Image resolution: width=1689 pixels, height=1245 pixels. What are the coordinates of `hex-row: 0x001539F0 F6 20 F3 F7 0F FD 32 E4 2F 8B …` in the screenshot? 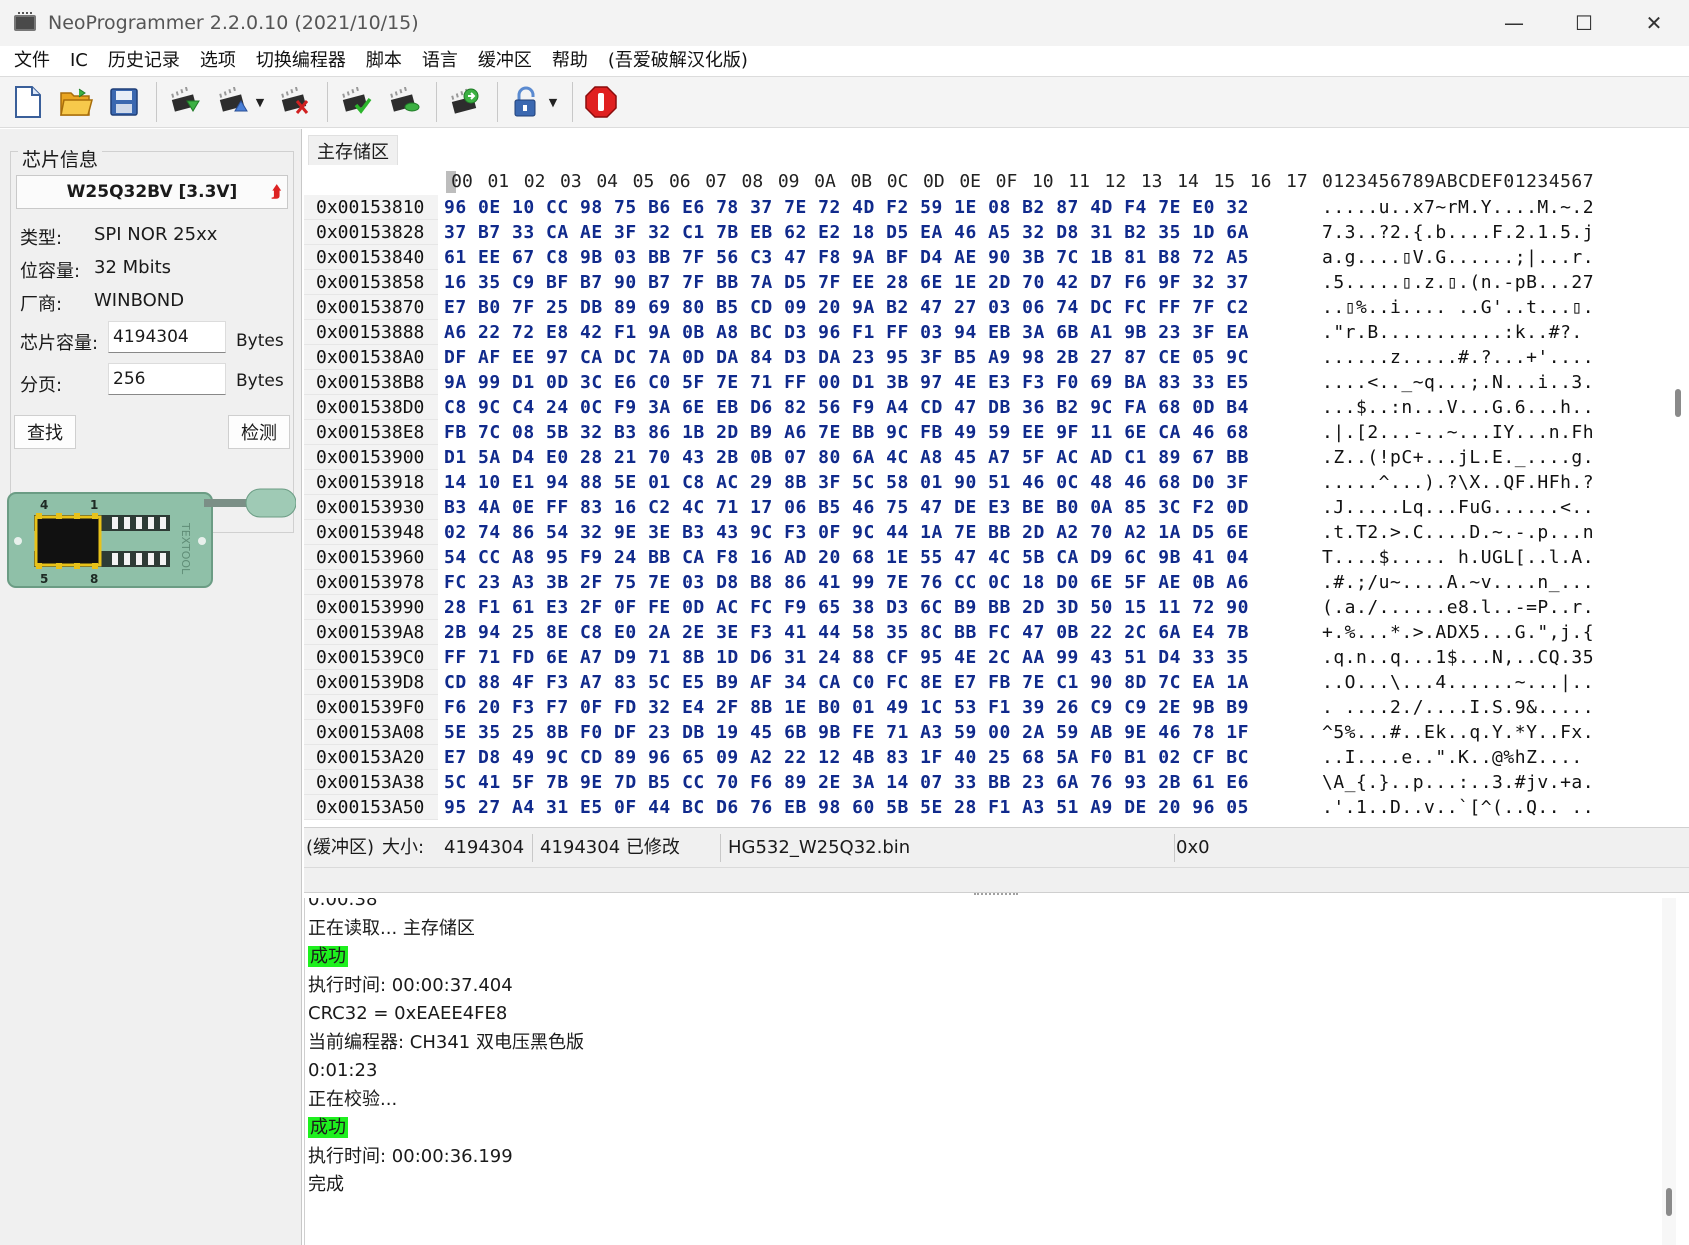 It's located at (984, 707).